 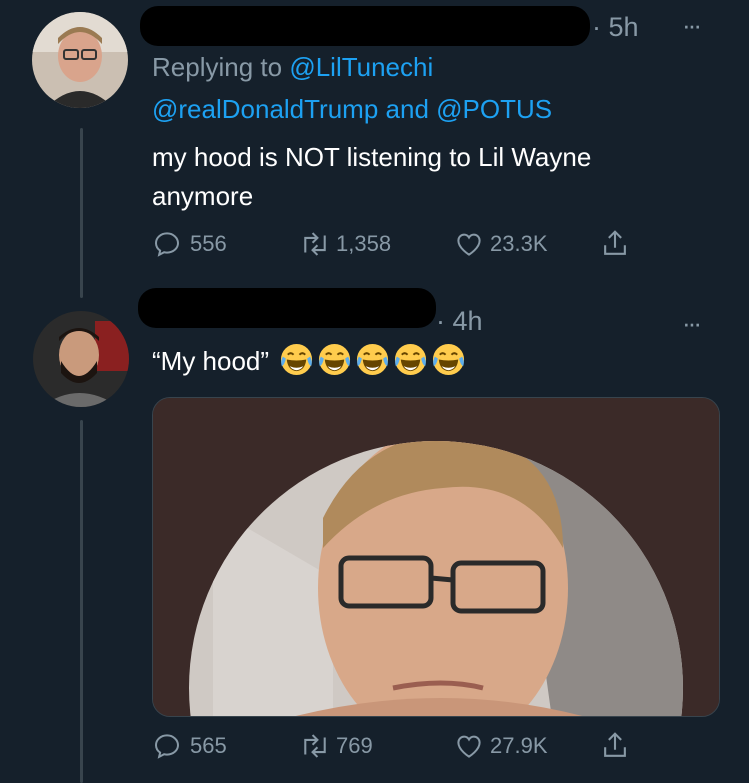 I want to click on tweet-actions: 565 769 27.9K, so click(x=391, y=746).